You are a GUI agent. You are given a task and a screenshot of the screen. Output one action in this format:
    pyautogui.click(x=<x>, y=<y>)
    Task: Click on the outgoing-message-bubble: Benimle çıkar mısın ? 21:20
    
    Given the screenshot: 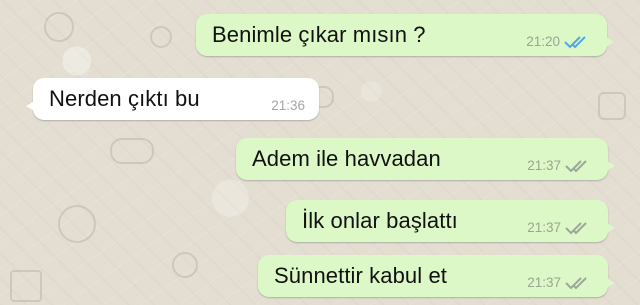 What is the action you would take?
    pyautogui.click(x=405, y=35)
    